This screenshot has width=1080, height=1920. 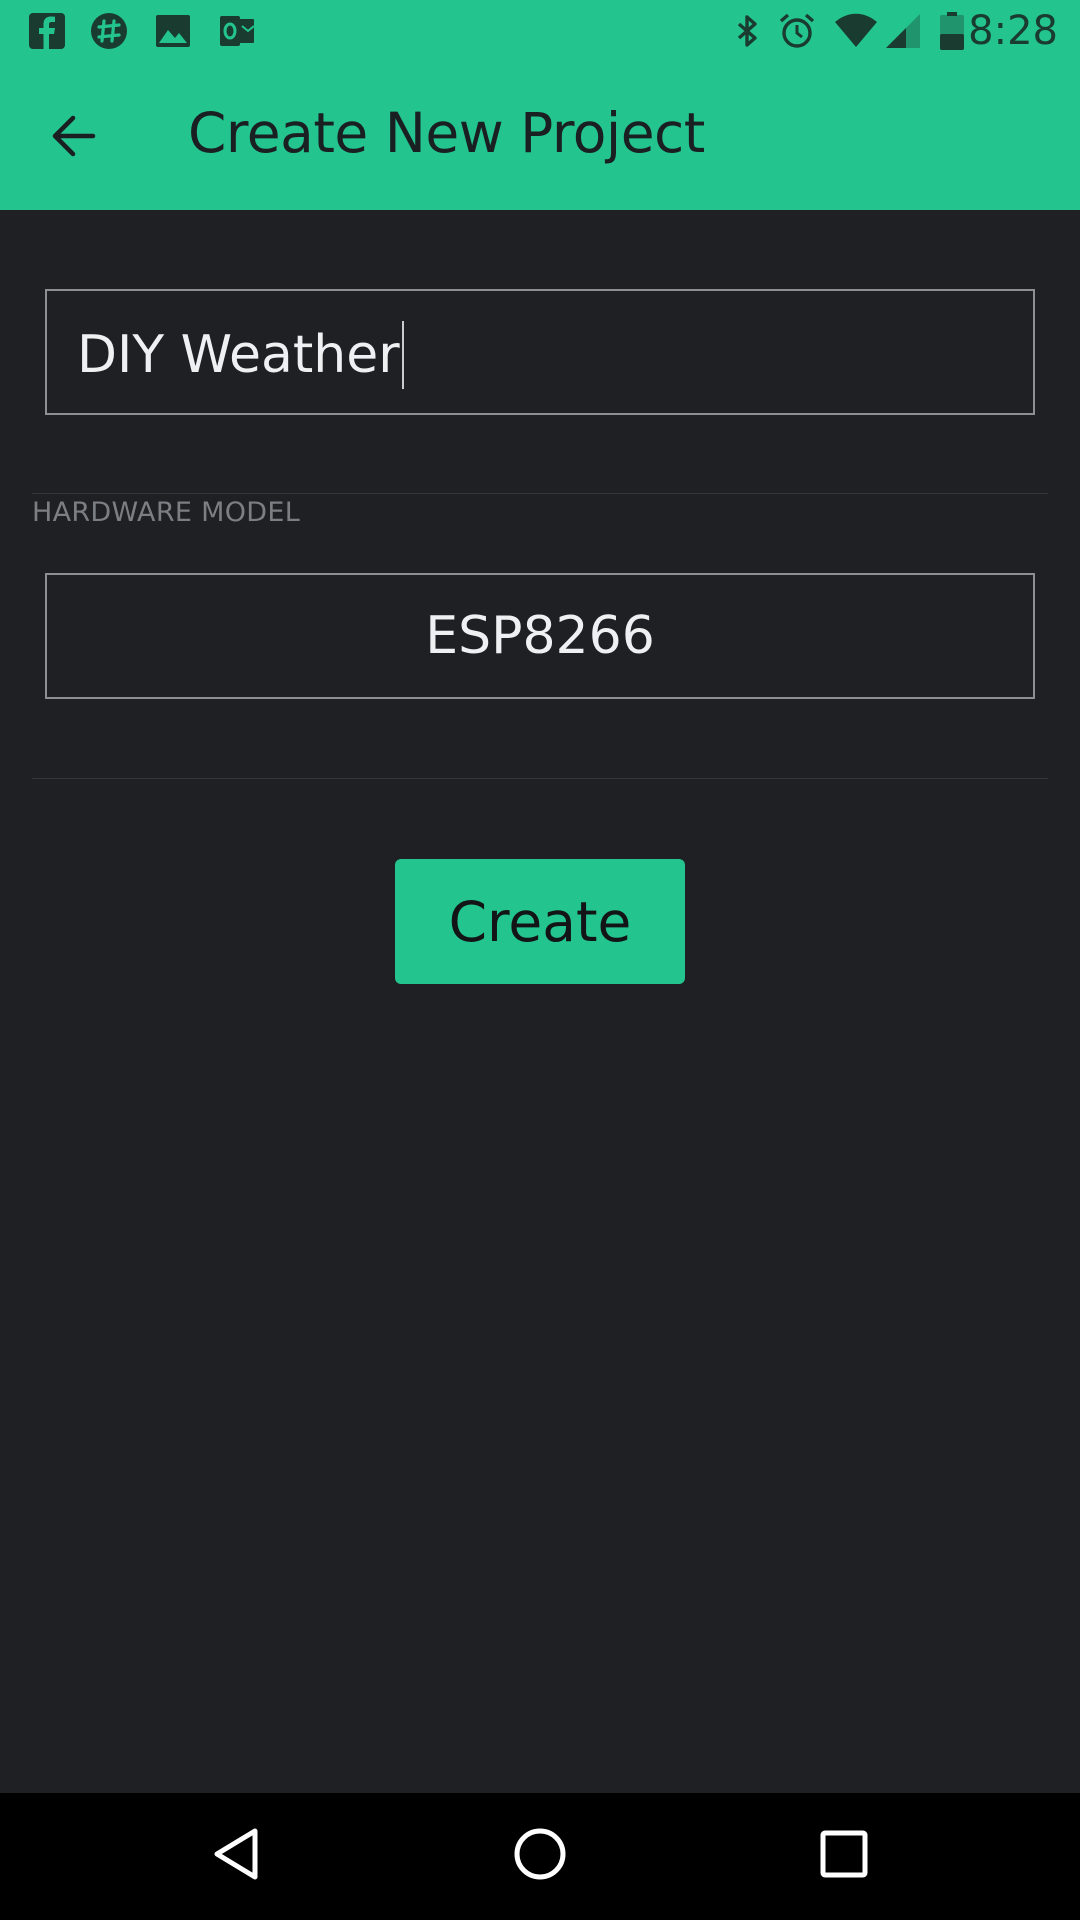 I want to click on gallery-icon, so click(x=173, y=31).